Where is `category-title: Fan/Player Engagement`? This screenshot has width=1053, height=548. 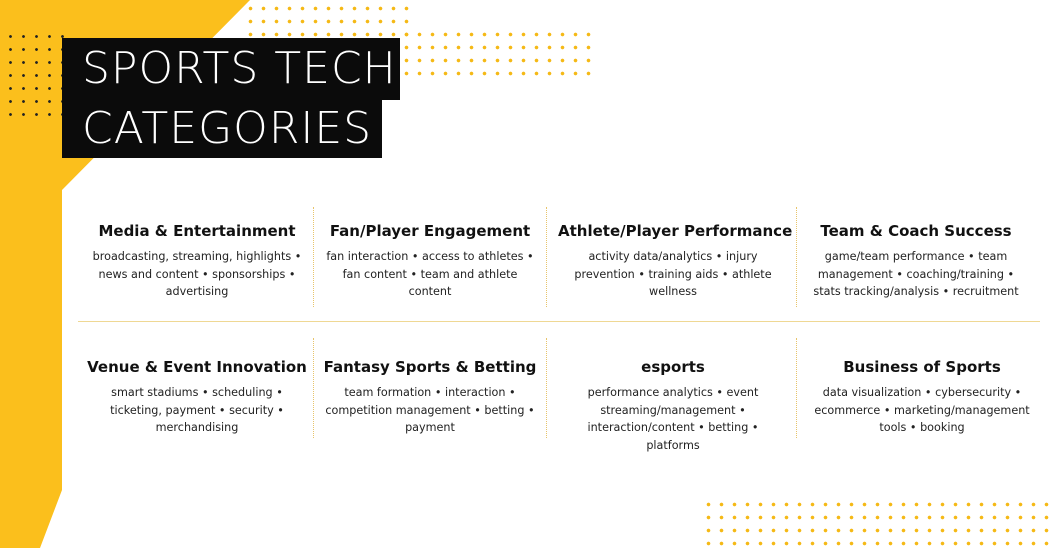
category-title: Fan/Player Engagement is located at coordinates (430, 231).